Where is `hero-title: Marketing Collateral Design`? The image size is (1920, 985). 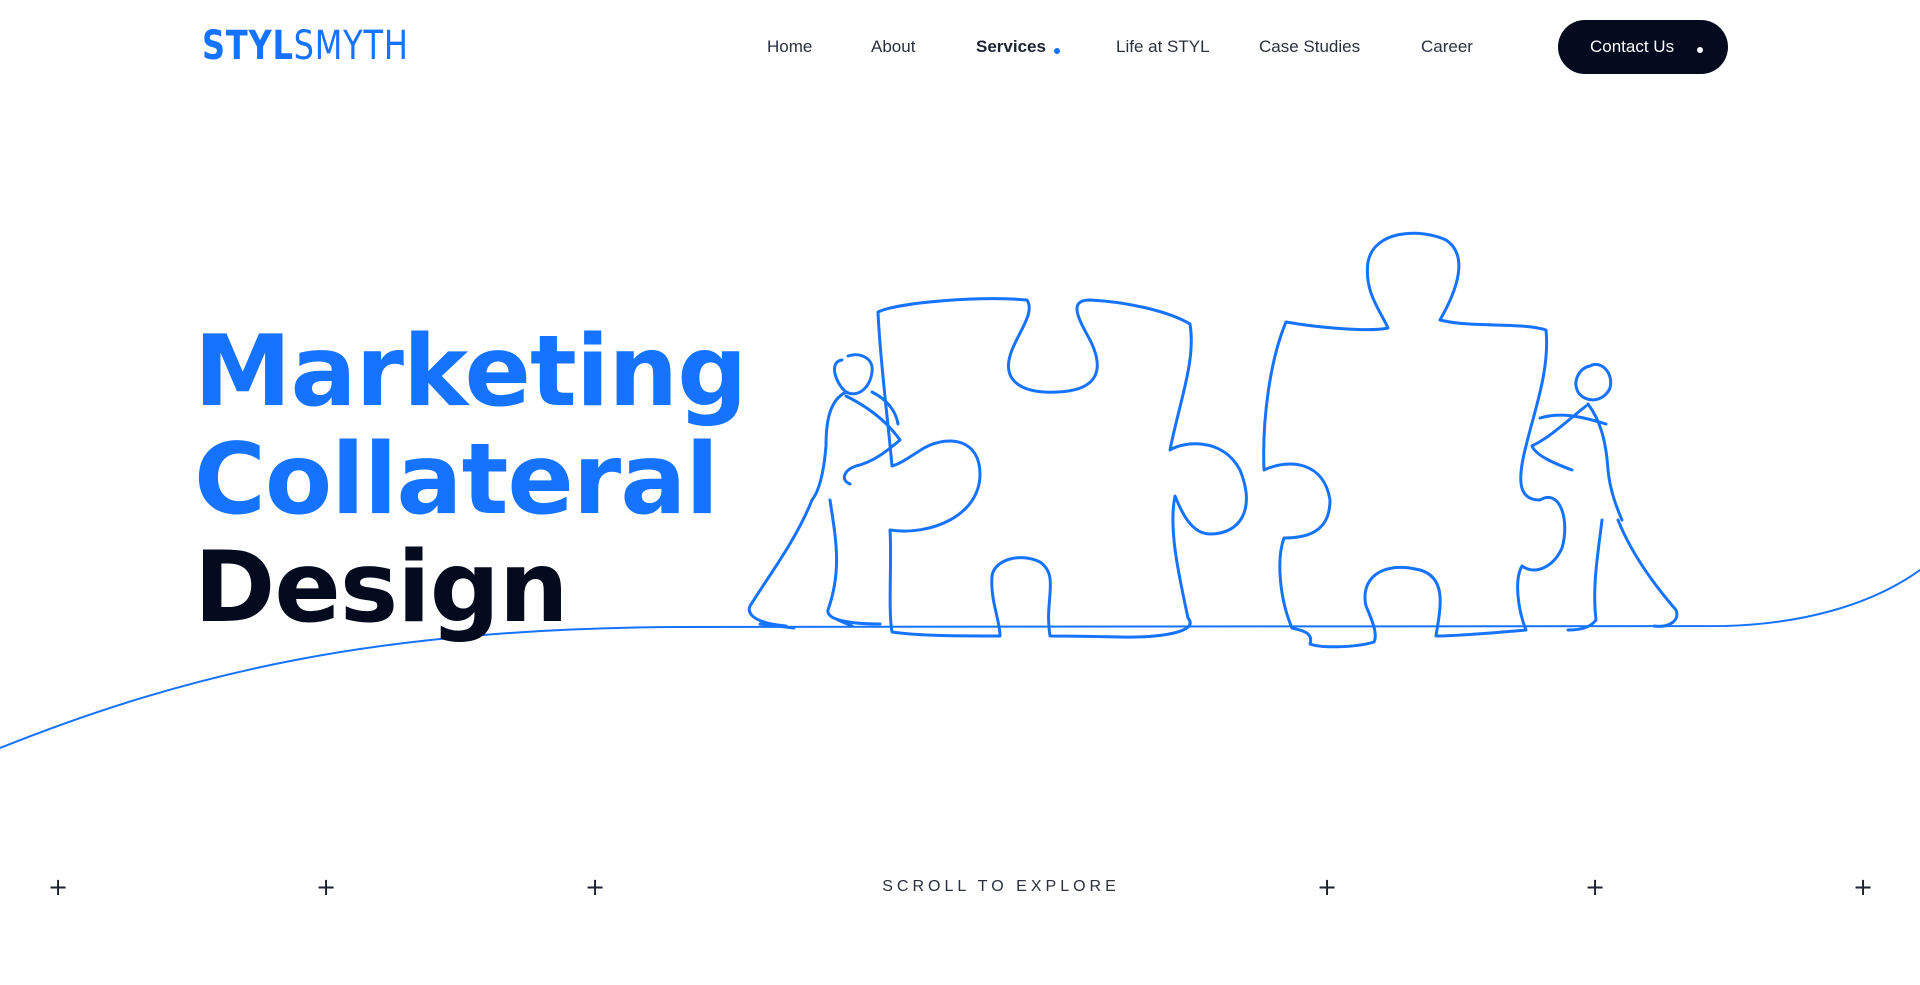
hero-title: Marketing Collateral Design is located at coordinates (470, 480).